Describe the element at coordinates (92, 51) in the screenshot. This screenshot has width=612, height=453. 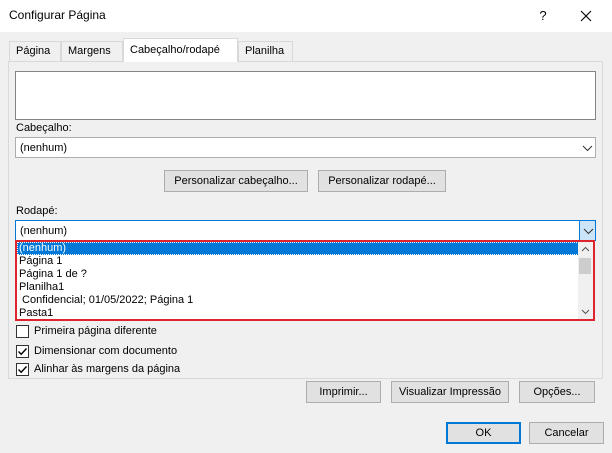
I see `tab-margens: Margens` at that location.